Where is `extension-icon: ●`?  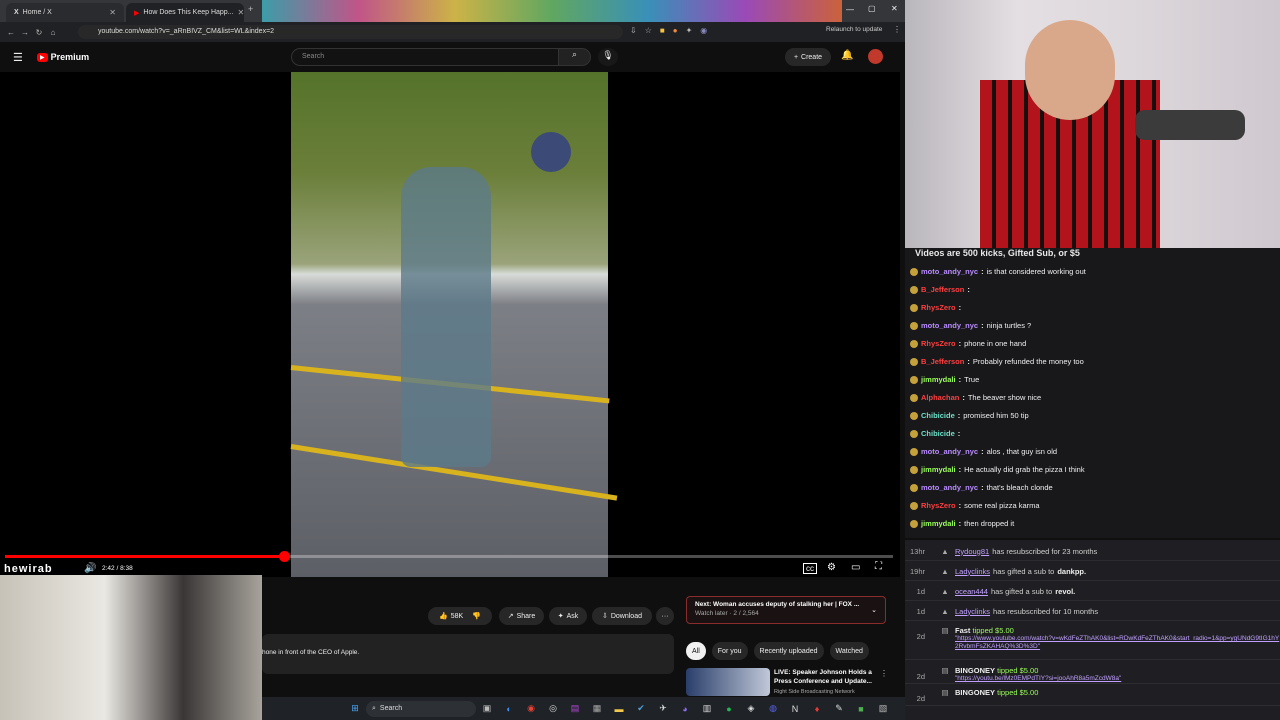 extension-icon: ● is located at coordinates (675, 30).